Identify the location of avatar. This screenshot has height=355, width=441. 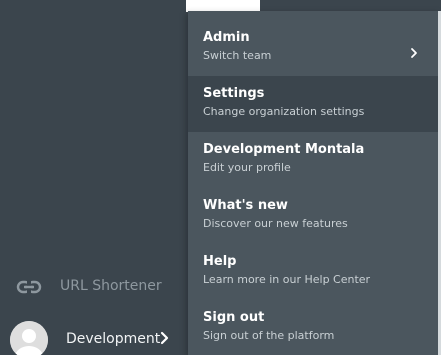
(29, 338).